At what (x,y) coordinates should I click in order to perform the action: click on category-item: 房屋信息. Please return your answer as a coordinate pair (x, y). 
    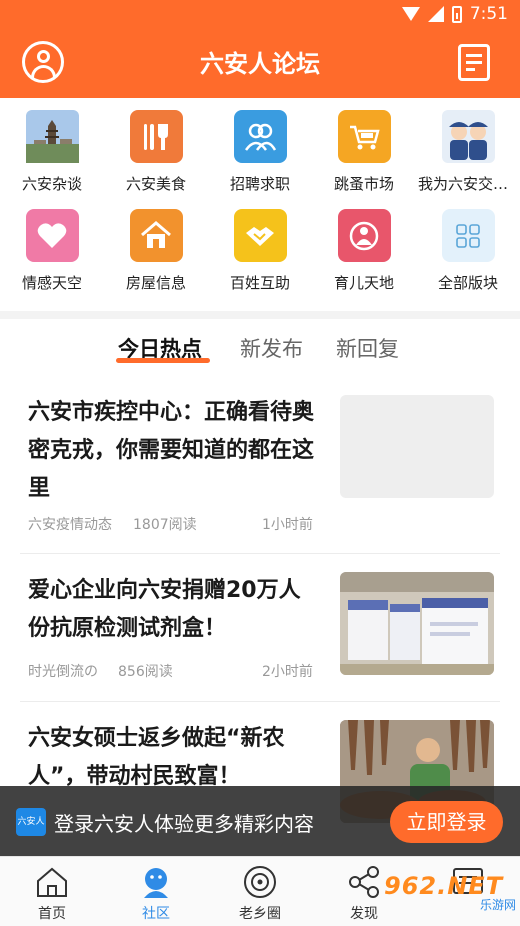
    Looking at the image, I should click on (156, 251).